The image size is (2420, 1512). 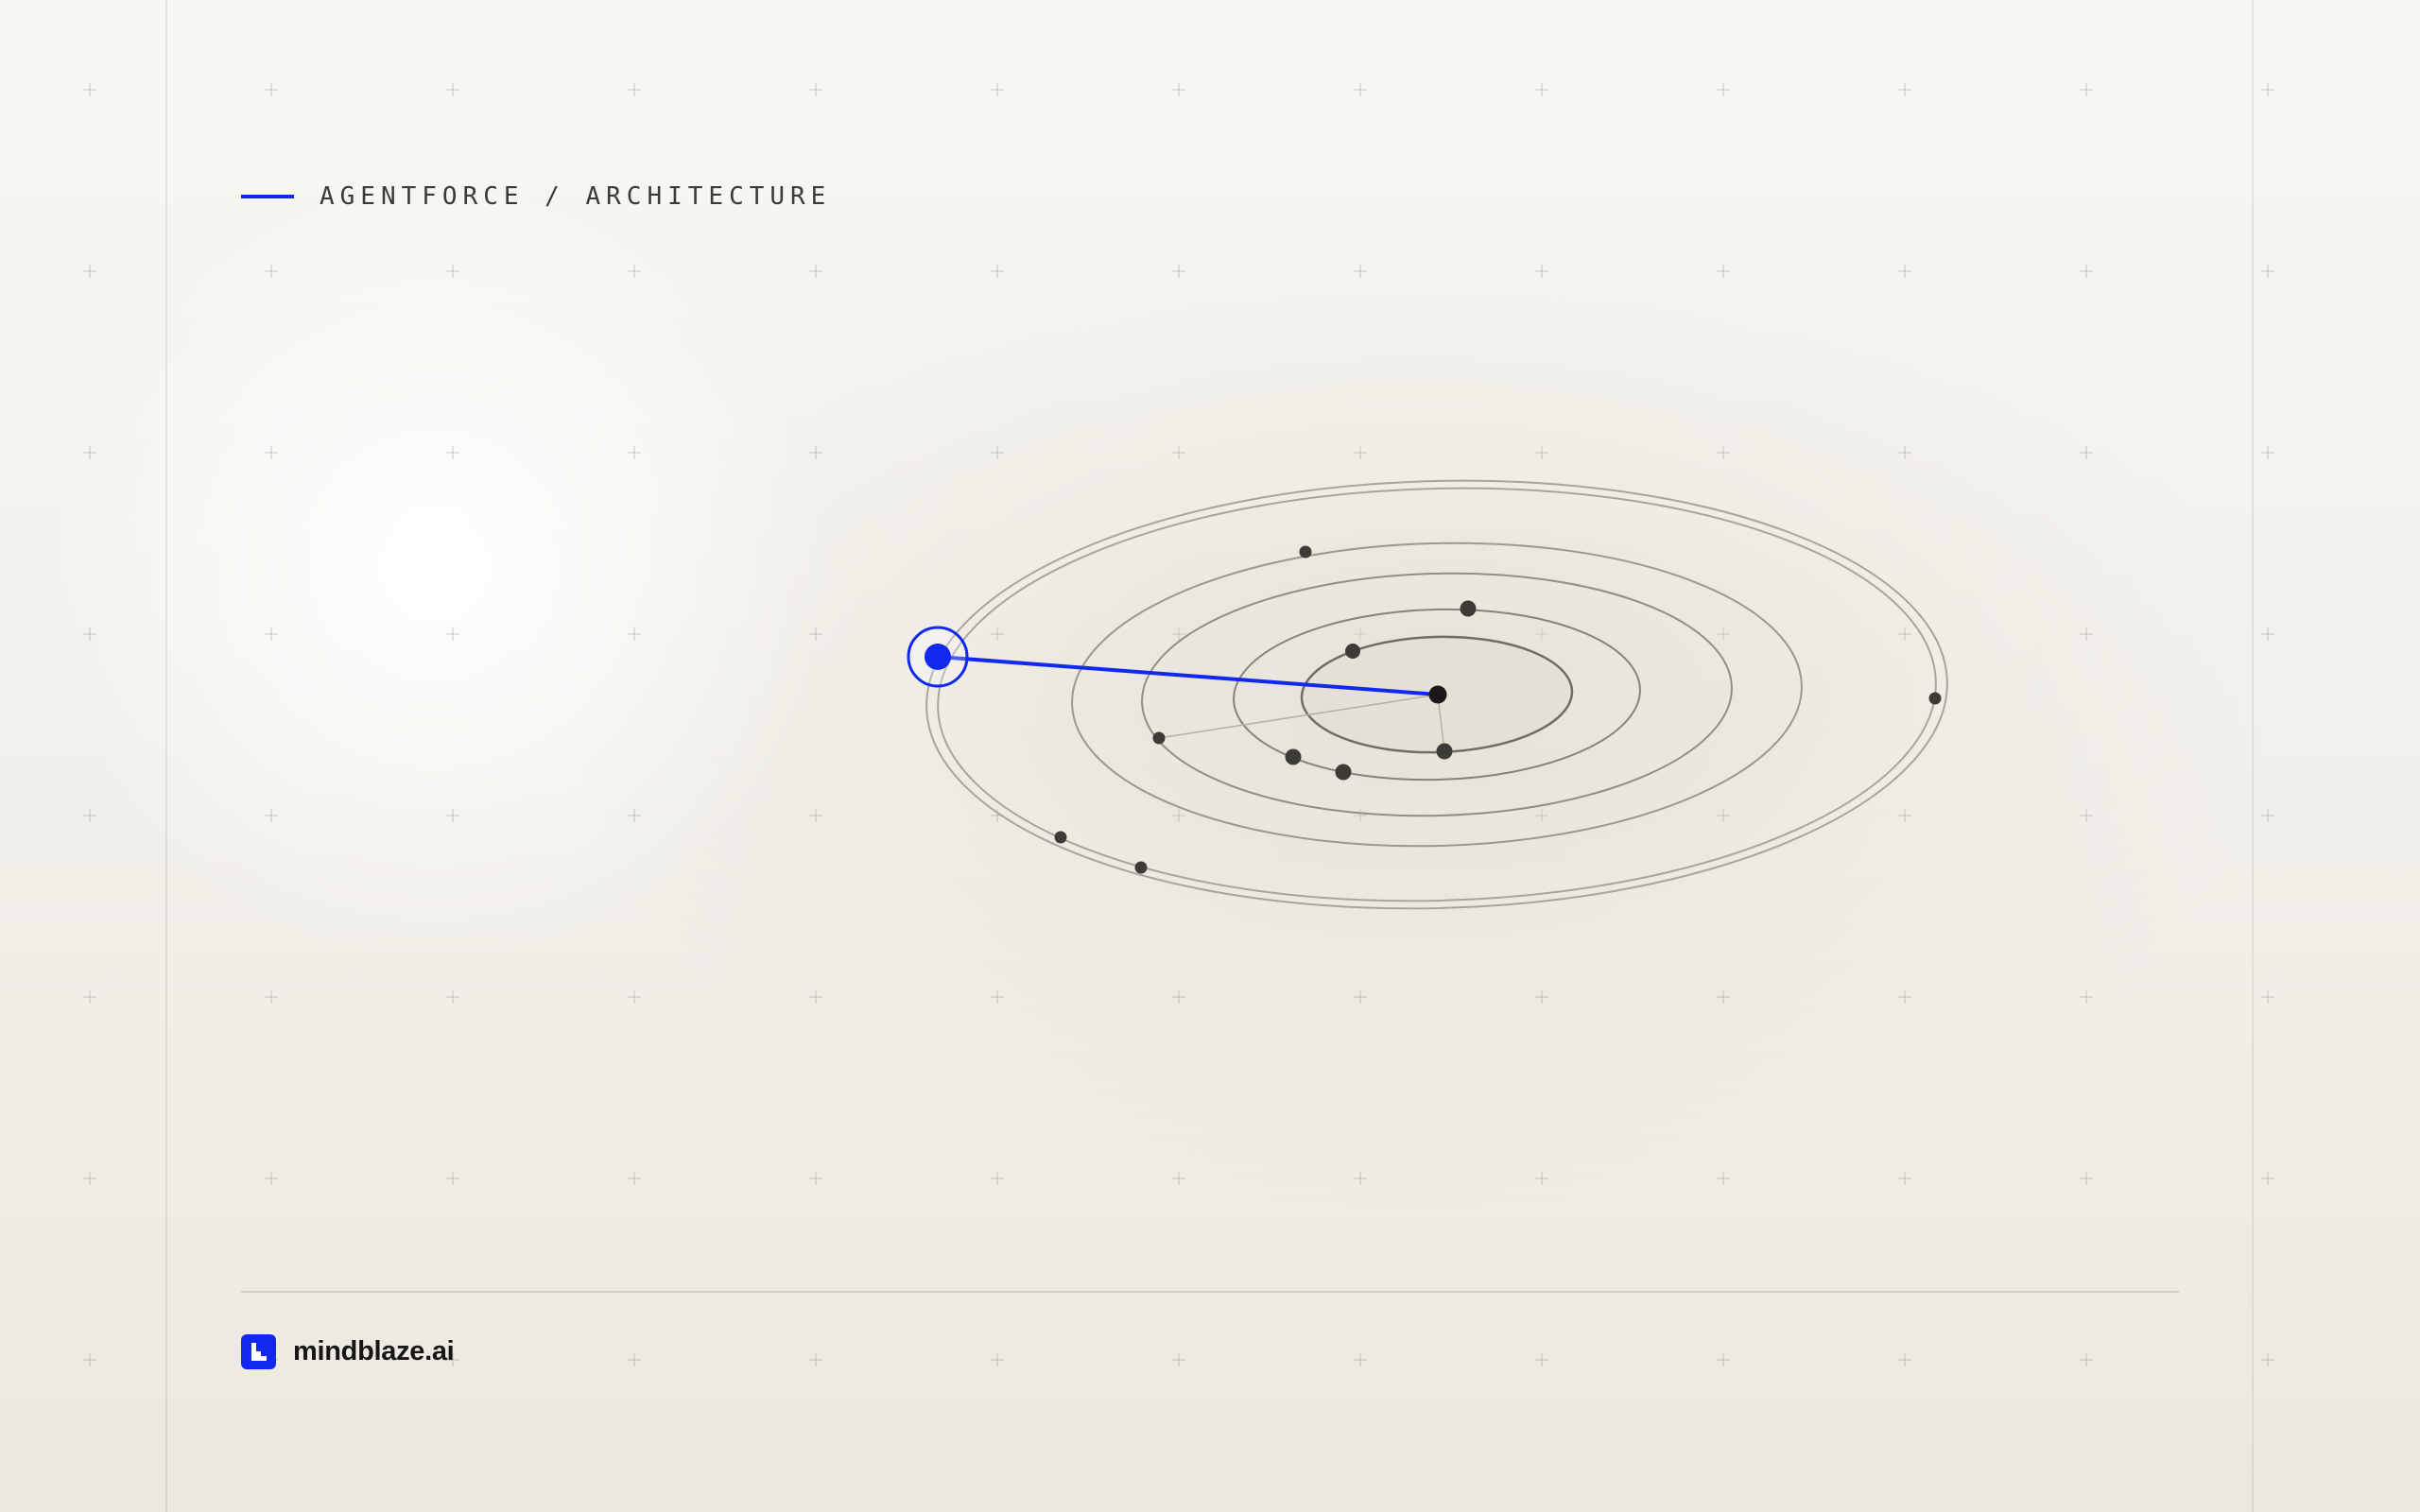 I want to click on core-node, so click(x=1438, y=694).